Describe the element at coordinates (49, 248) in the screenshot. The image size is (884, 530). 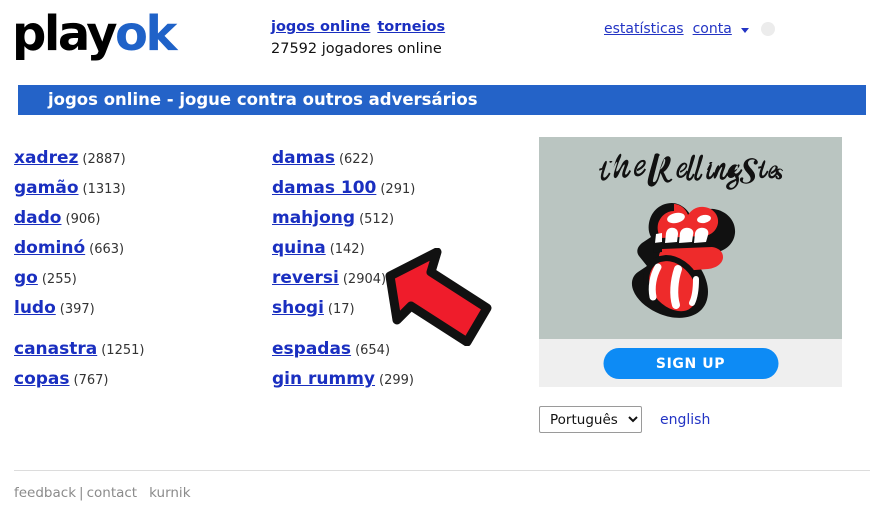
I see `game-link-domino: dominó` at that location.